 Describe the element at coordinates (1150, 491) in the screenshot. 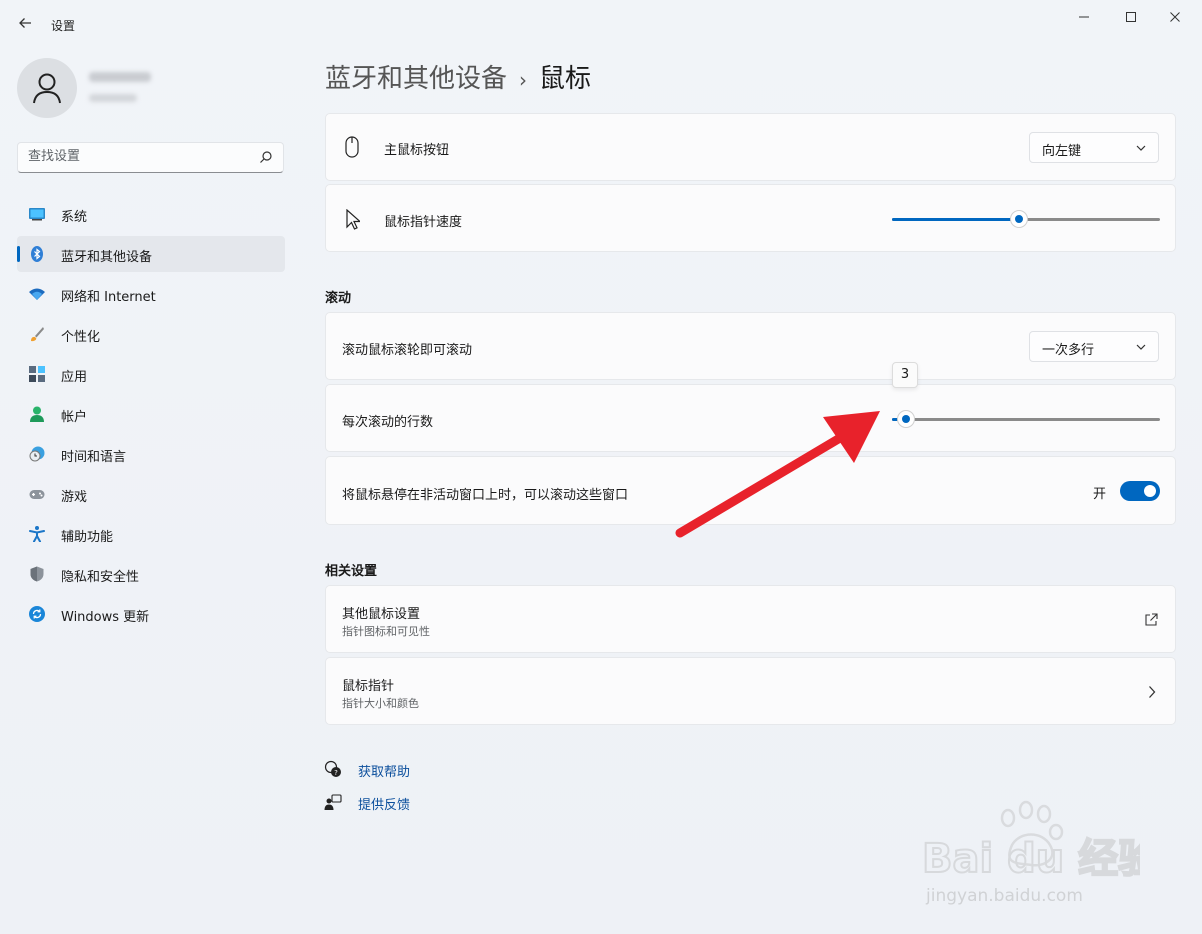

I see `toggle-knob` at that location.